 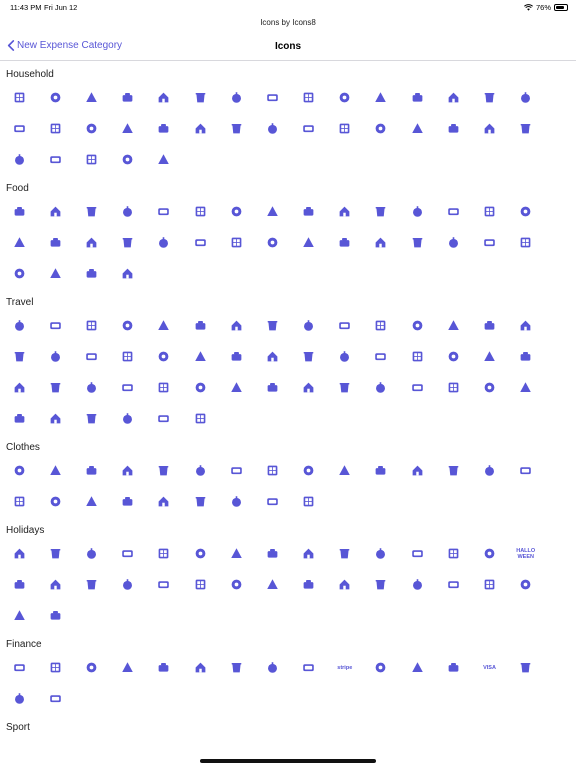 What do you see at coordinates (236, 553) in the screenshot?
I see `starfish-icon` at bounding box center [236, 553].